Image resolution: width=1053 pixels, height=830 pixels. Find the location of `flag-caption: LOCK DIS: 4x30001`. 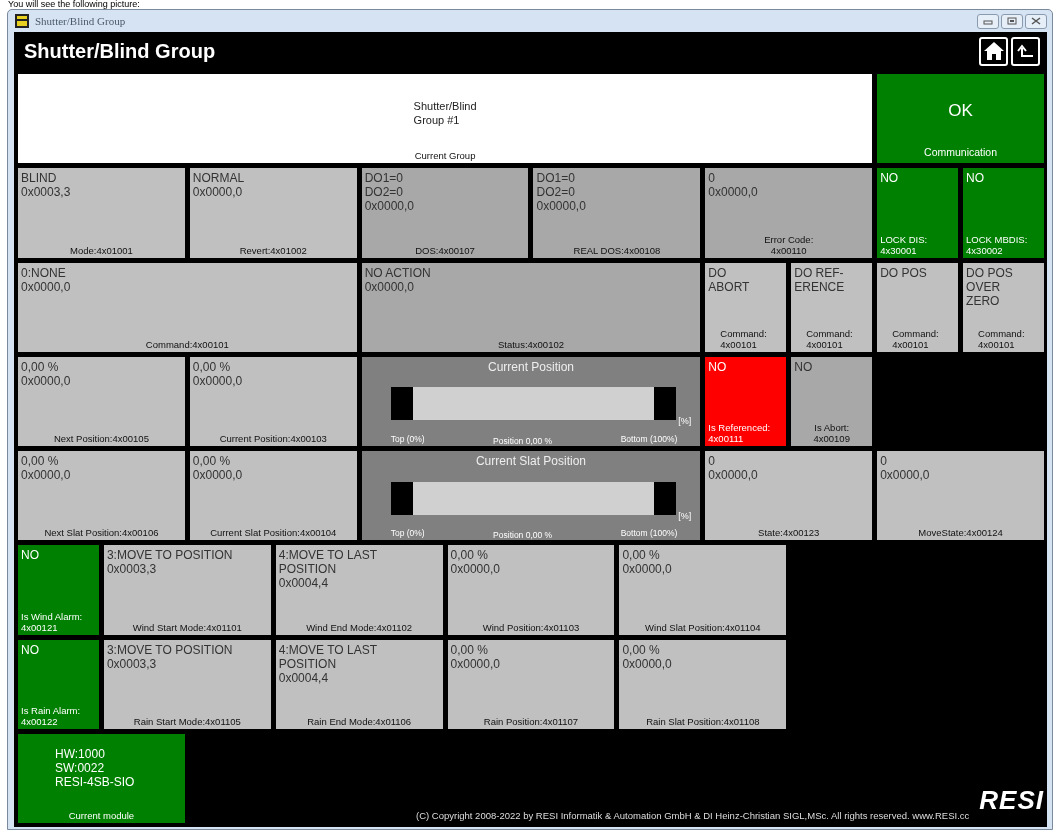

flag-caption: LOCK DIS: 4x30001 is located at coordinates (904, 244).